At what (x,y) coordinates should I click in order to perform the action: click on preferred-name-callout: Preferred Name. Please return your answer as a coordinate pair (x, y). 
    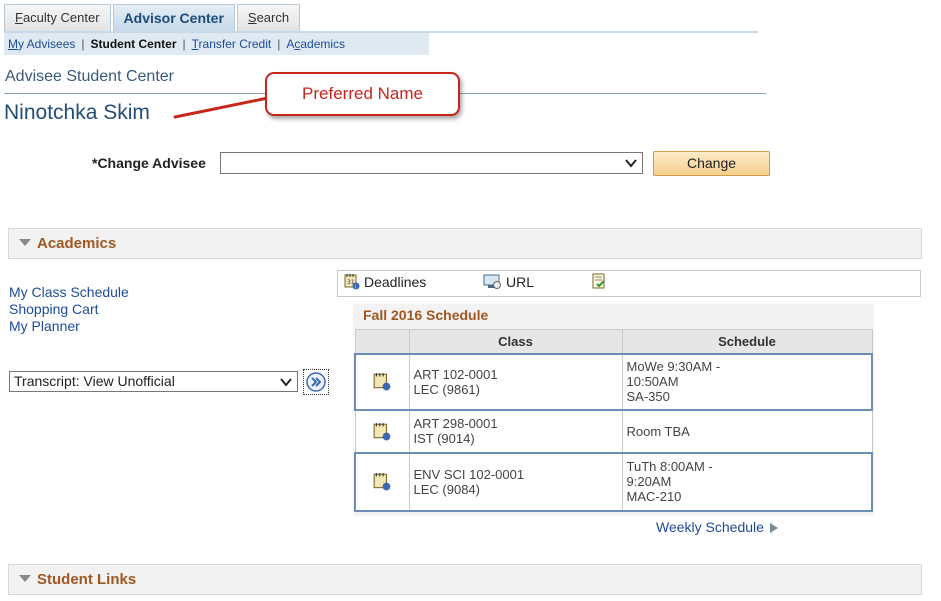
    Looking at the image, I should click on (362, 94).